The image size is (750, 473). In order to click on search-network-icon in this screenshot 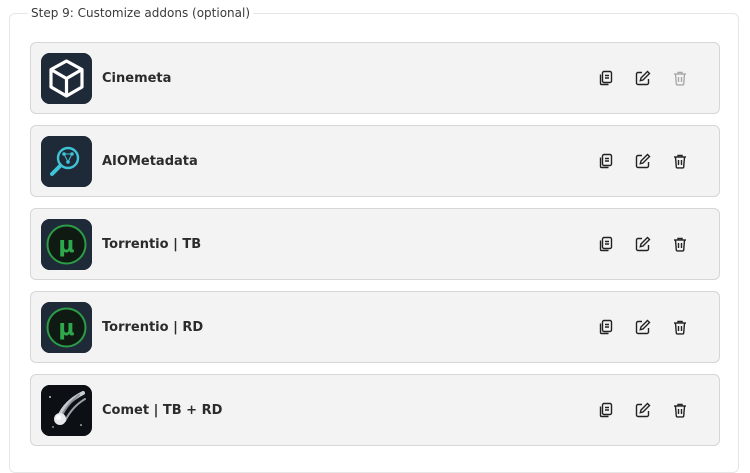, I will do `click(66, 161)`.